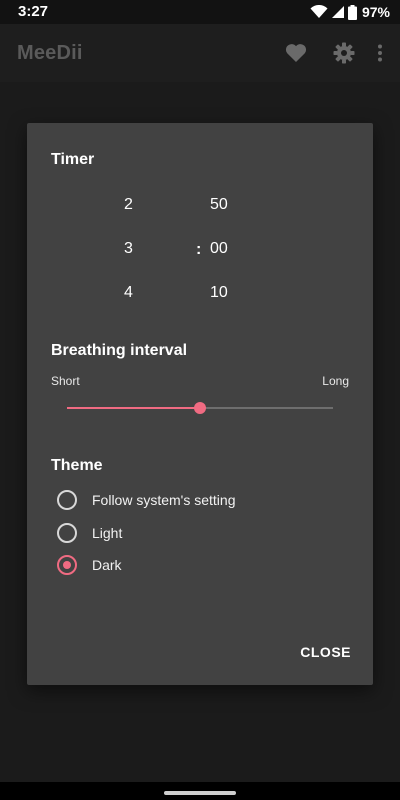 This screenshot has height=800, width=400. I want to click on theme-option-dark: Dark, so click(89, 565).